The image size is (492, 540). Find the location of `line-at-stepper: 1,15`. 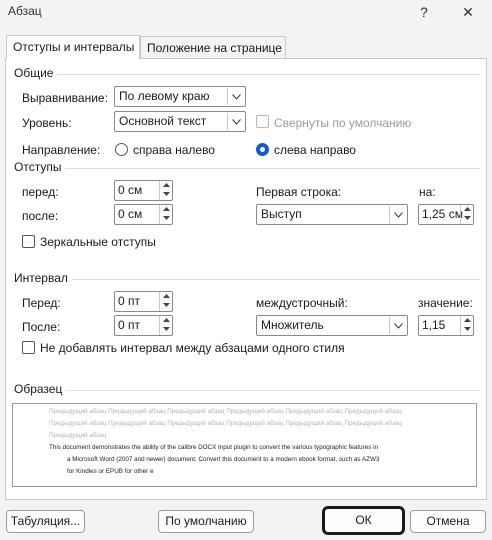

line-at-stepper: 1,15 is located at coordinates (446, 325).